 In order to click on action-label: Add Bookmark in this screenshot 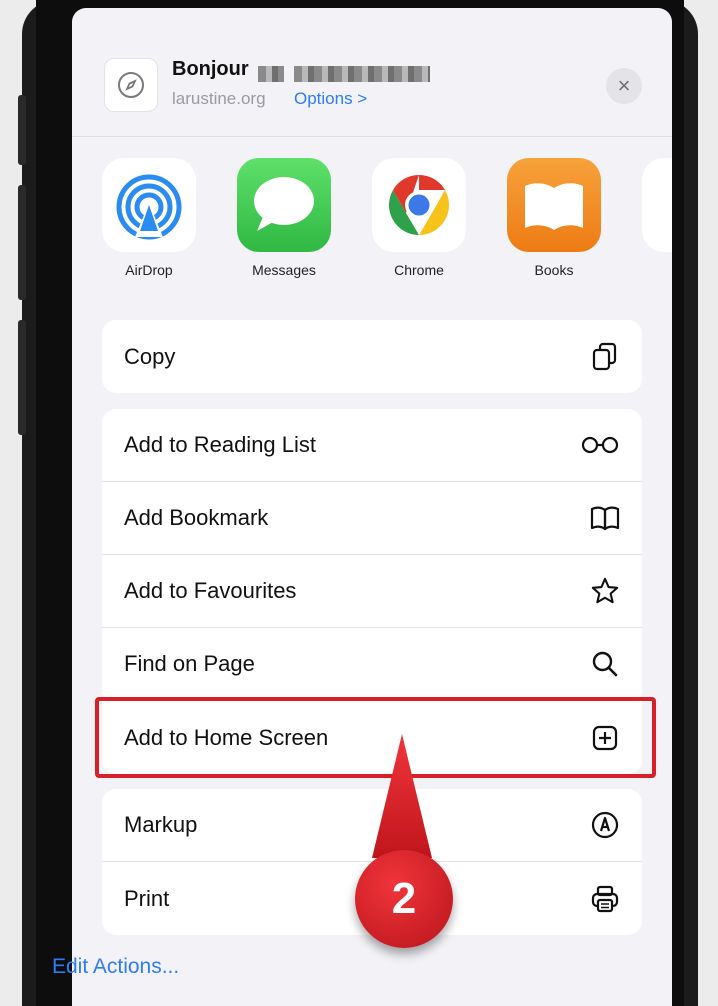, I will do `click(196, 517)`.